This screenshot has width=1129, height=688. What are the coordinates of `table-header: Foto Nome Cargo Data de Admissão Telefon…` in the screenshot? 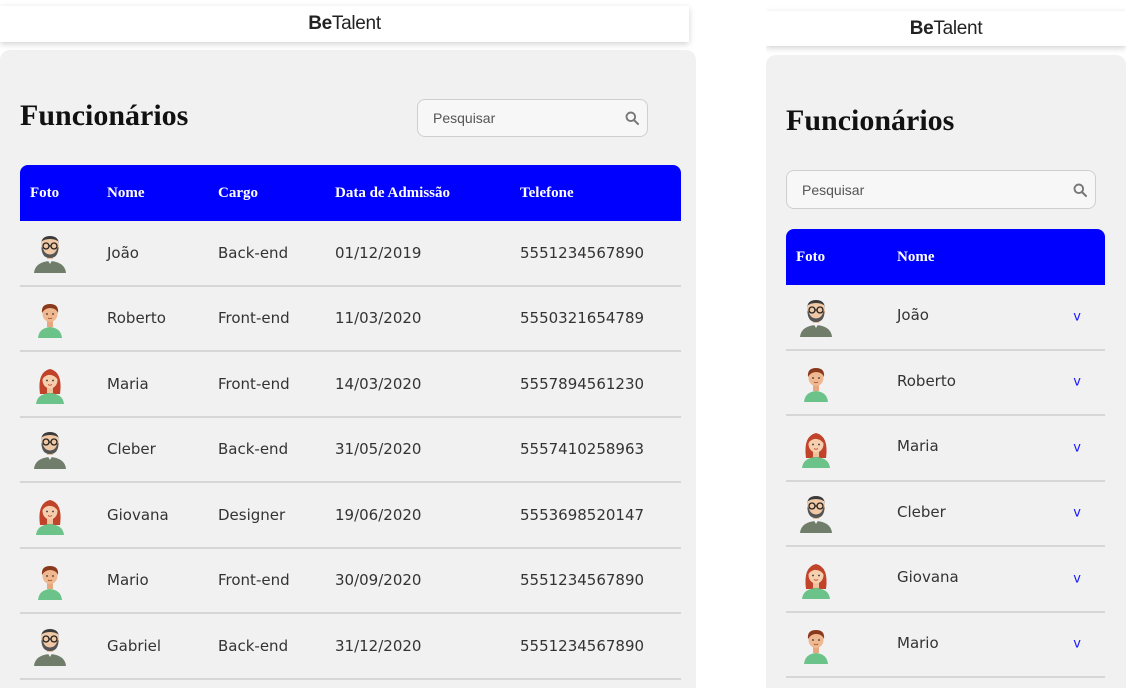 It's located at (350, 193).